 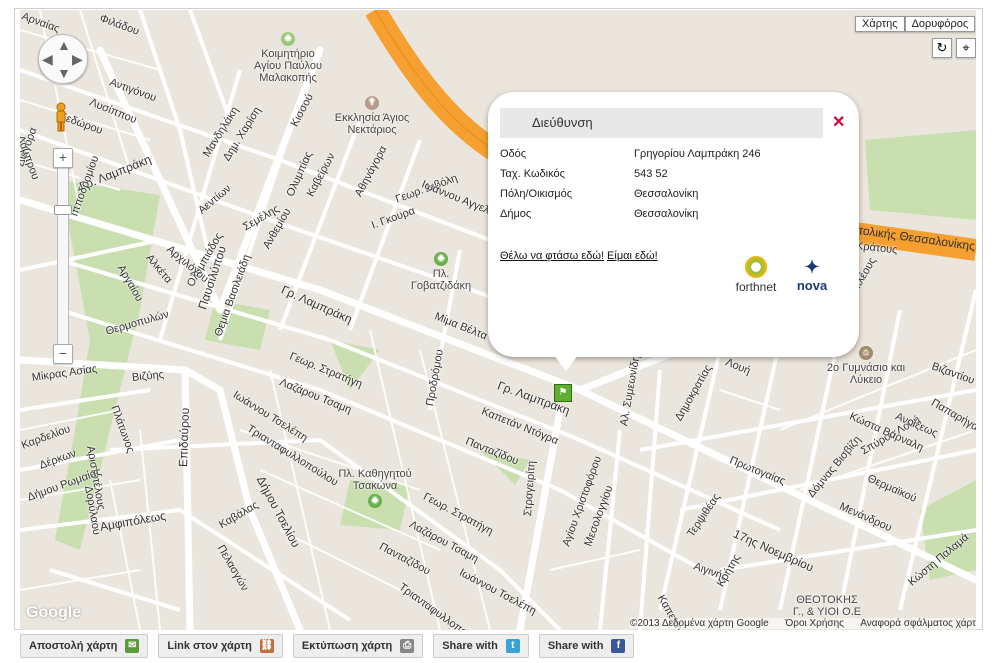 I want to click on im-here-link: Είμαι εδώ!, so click(x=632, y=256).